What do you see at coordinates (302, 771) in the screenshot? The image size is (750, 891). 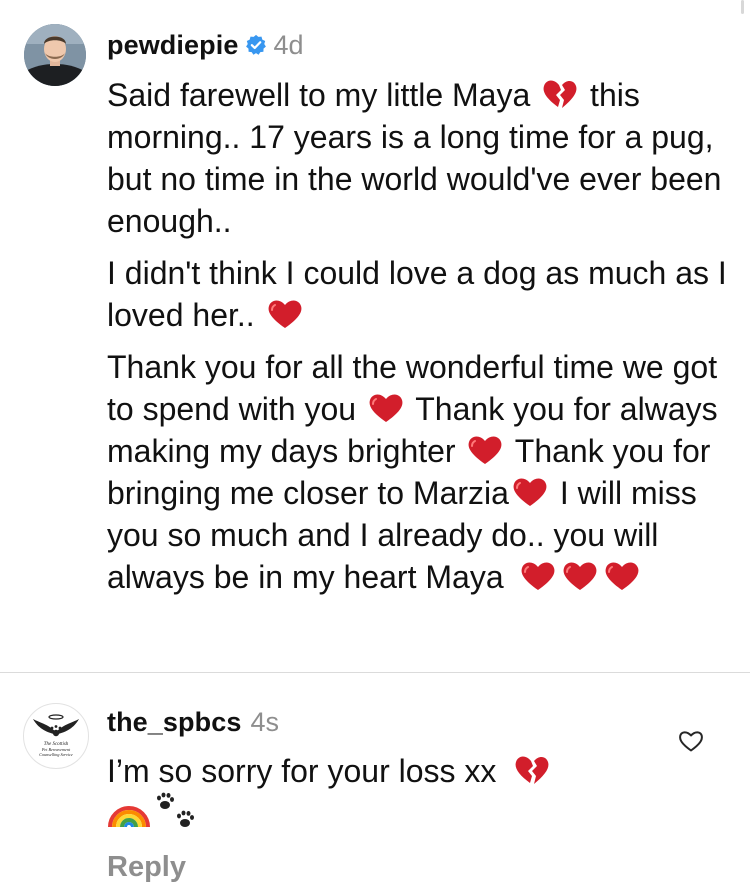 I see `reply-text-content: I’m so sorry for your loss xx` at bounding box center [302, 771].